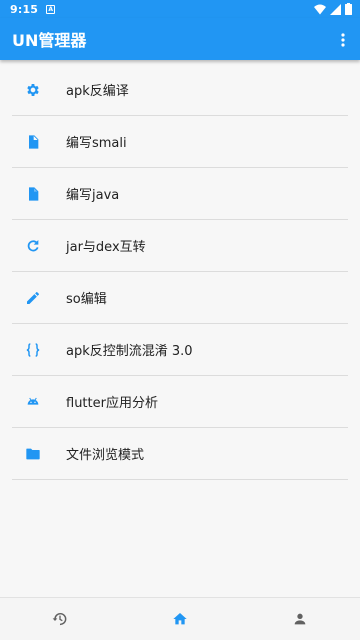 The height and width of the screenshot is (640, 360). I want to click on nav-profile, so click(300, 619).